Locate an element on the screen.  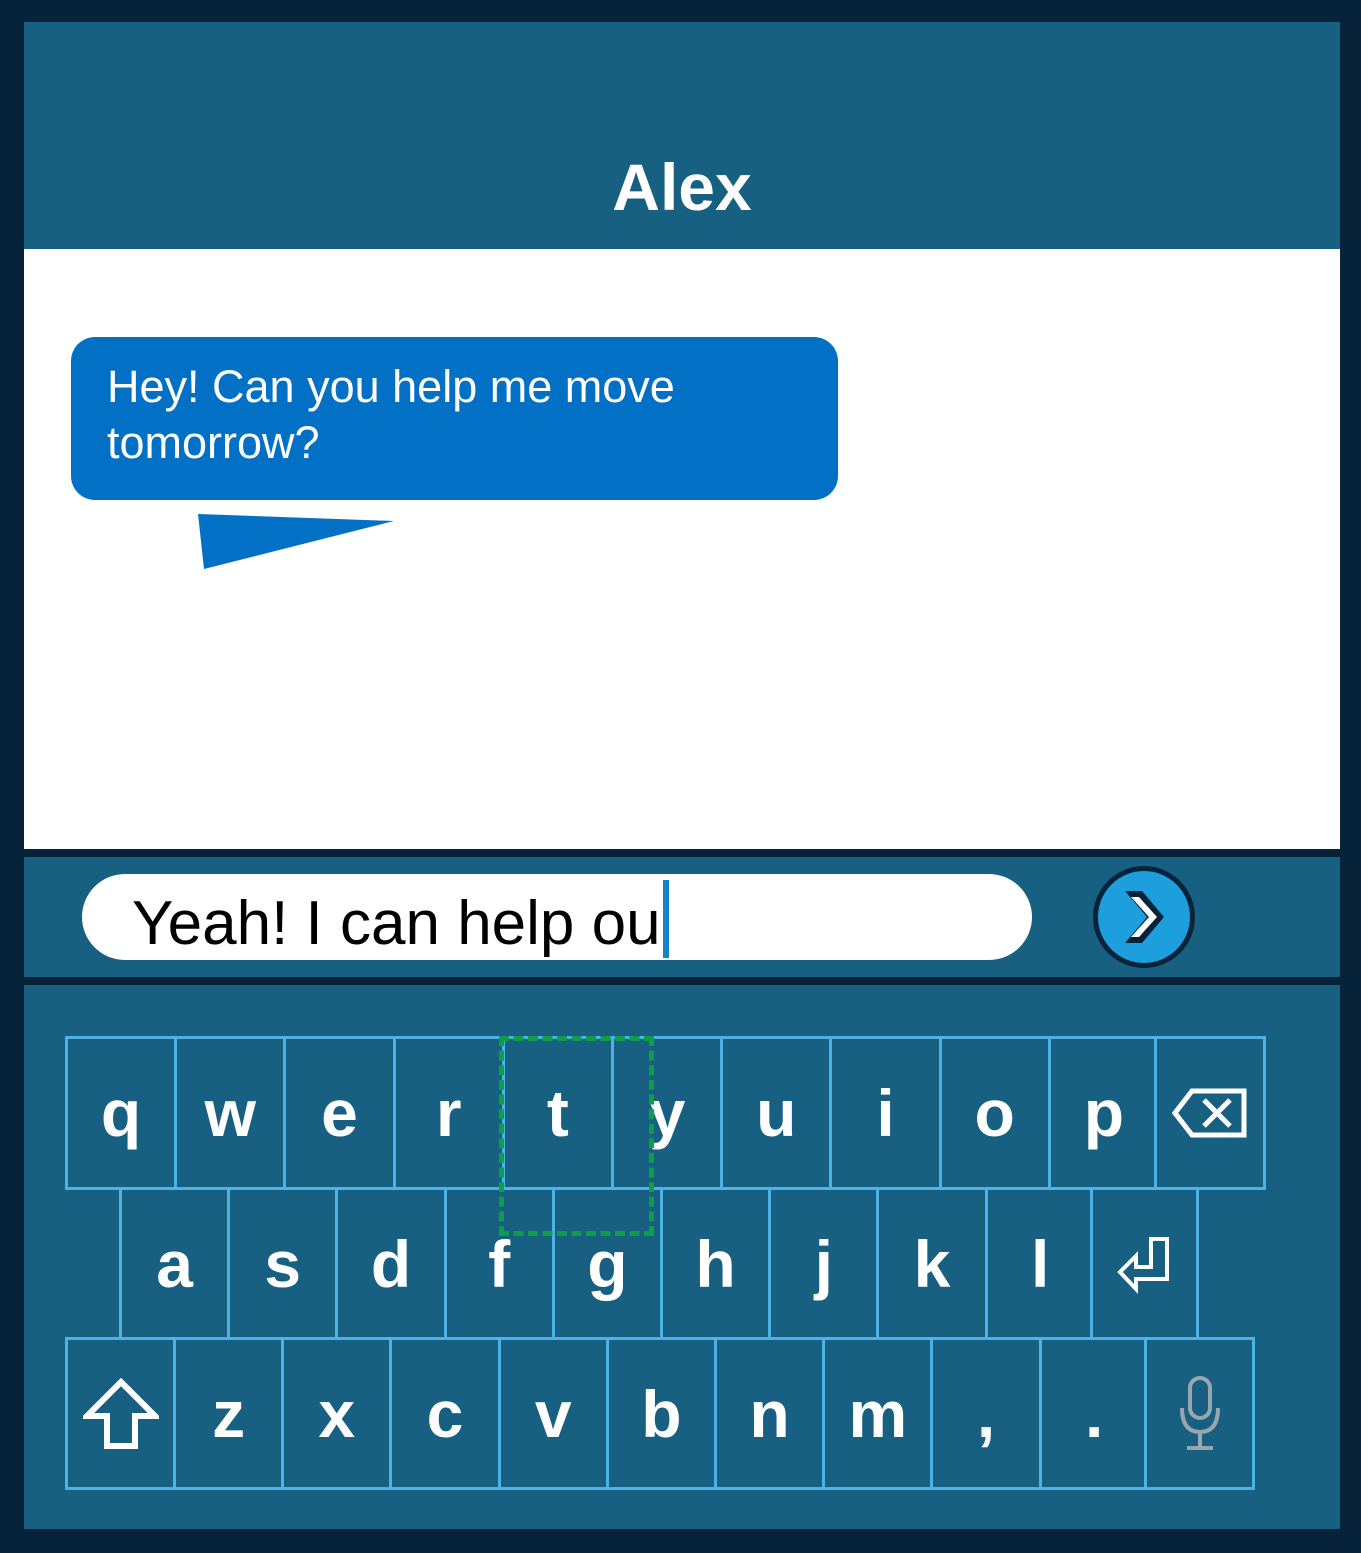
enter-icon is located at coordinates (1142, 1265).